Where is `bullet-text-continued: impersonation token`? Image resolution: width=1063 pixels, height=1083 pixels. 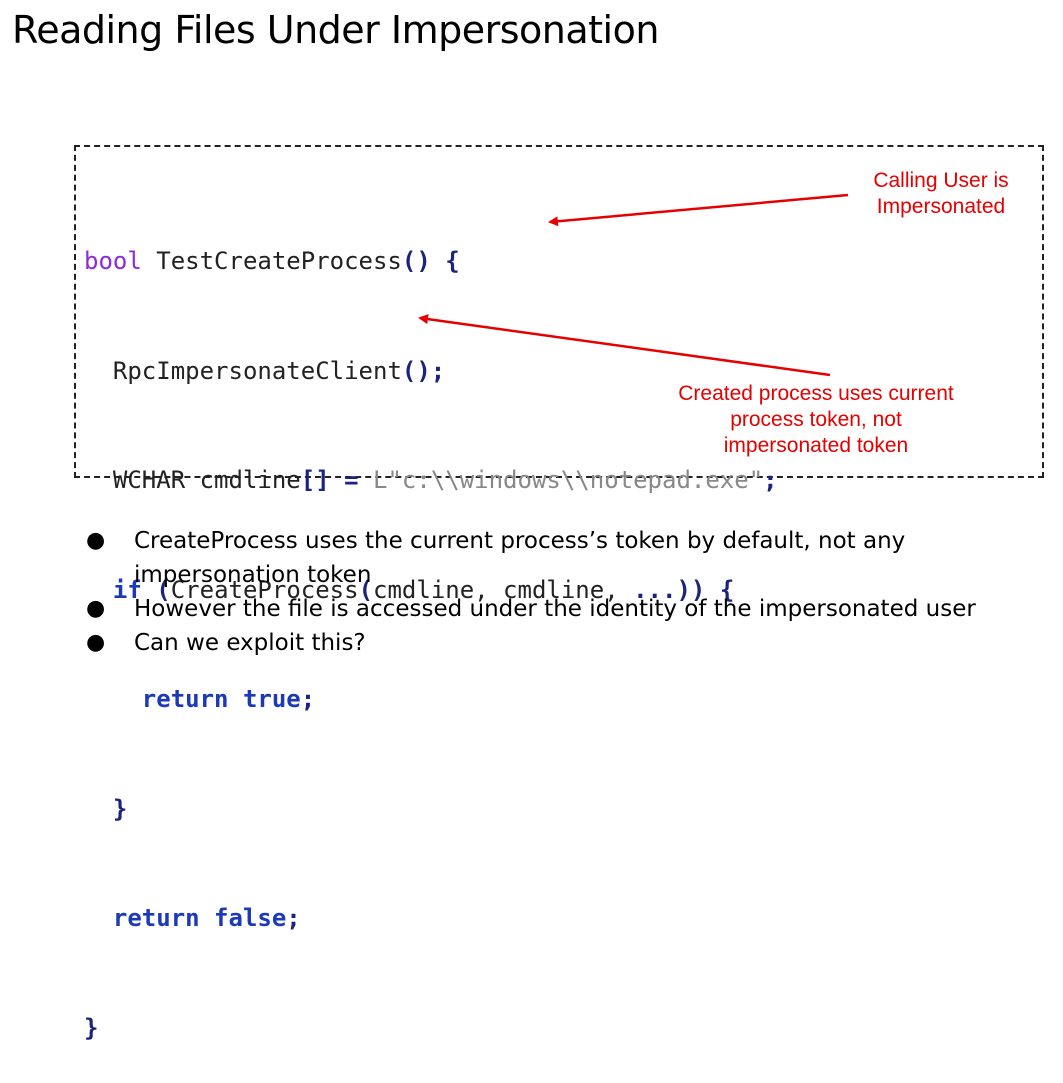 bullet-text-continued: impersonation token is located at coordinates (253, 575).